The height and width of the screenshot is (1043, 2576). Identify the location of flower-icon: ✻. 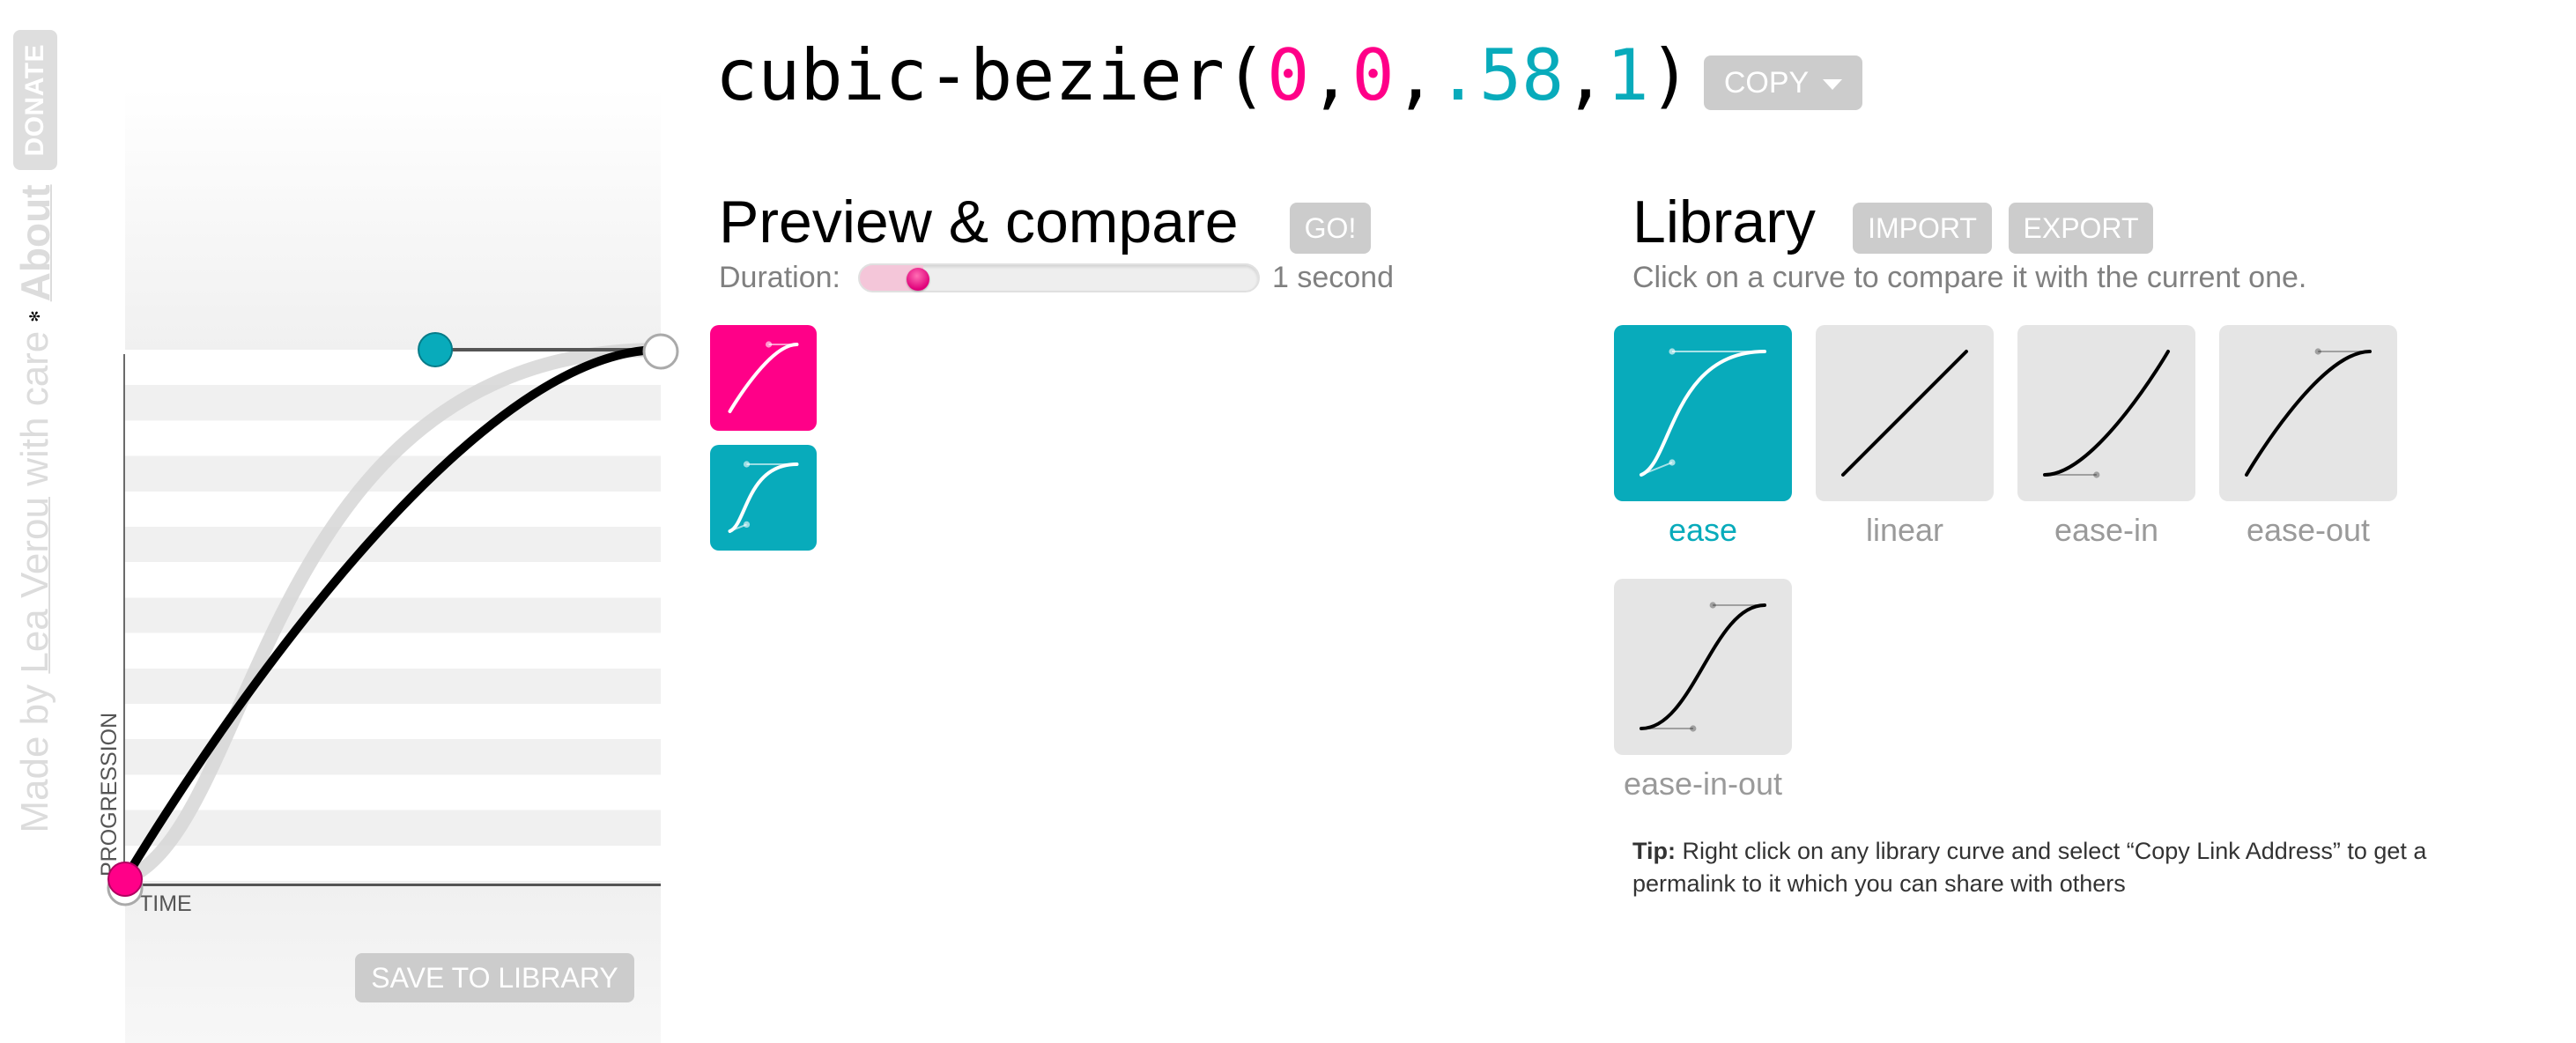
(36, 316).